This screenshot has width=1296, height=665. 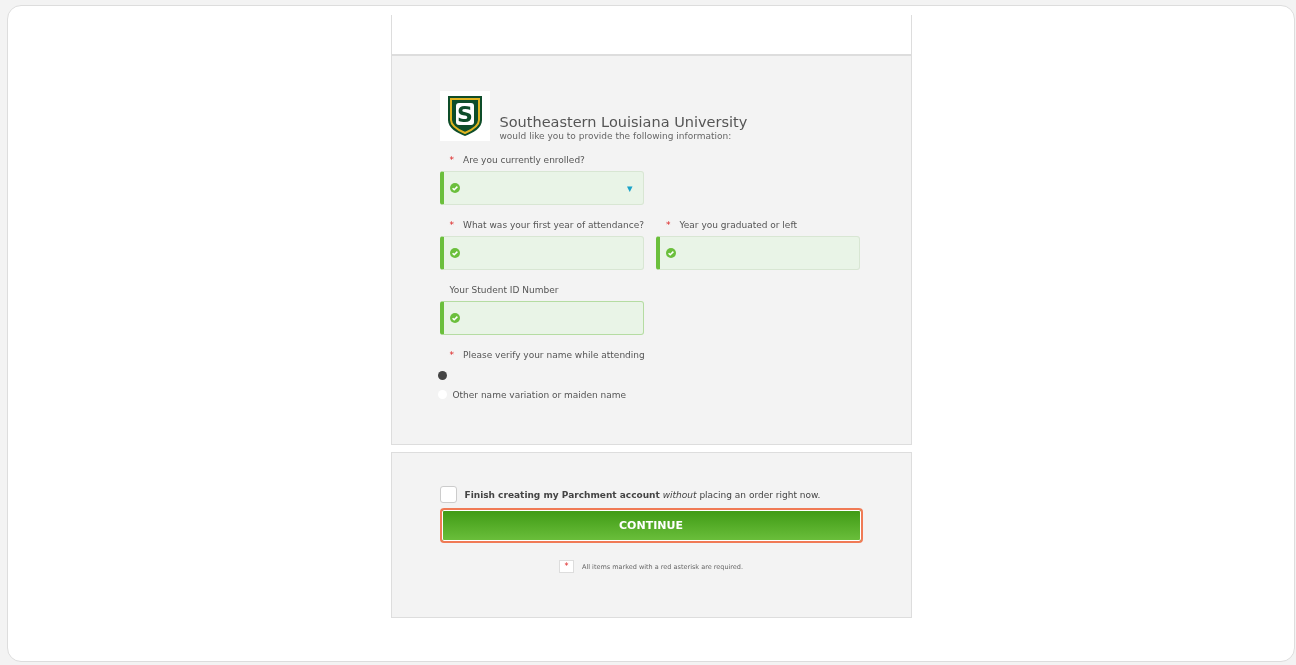 What do you see at coordinates (504, 290) in the screenshot?
I see `field-label: Your Student ID Number` at bounding box center [504, 290].